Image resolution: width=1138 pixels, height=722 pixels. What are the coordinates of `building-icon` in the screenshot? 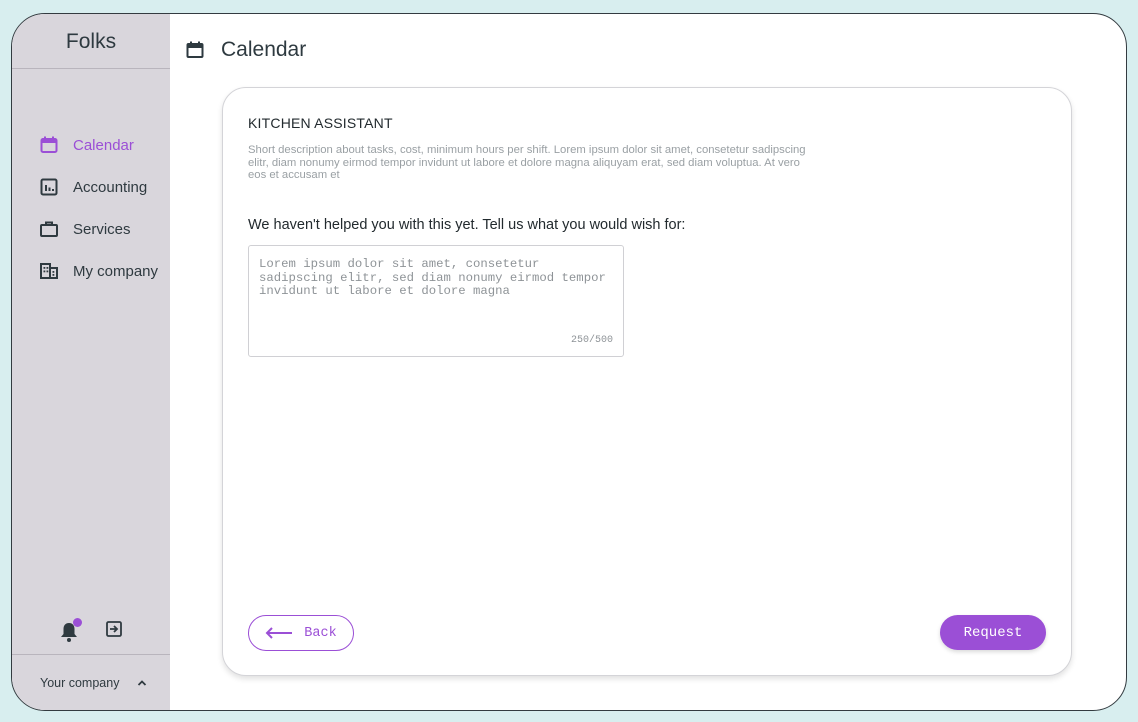 It's located at (49, 271).